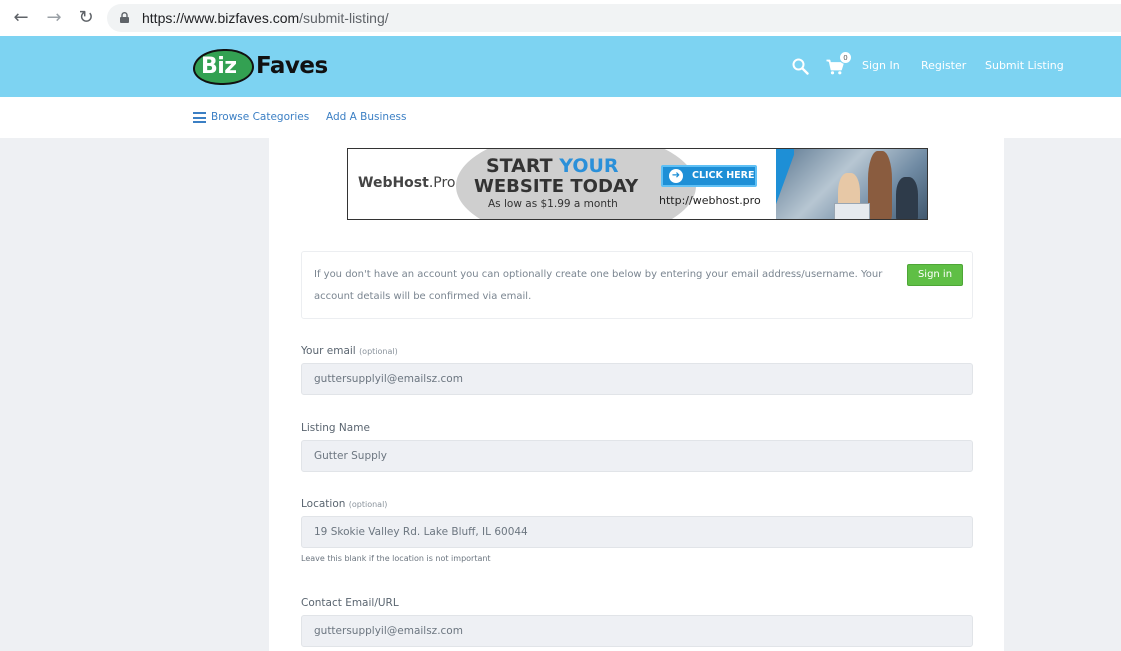  I want to click on bizfaves-logo: Biz Faves, so click(268, 67).